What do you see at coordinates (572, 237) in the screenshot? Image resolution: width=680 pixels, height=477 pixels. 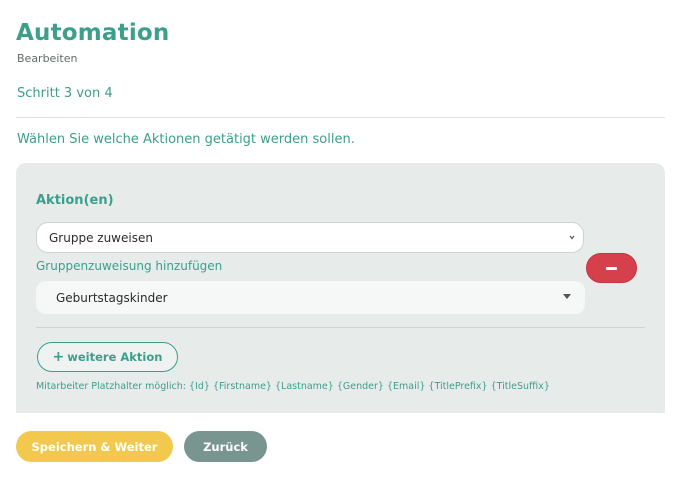 I see `chevron-updown-icon` at bounding box center [572, 237].